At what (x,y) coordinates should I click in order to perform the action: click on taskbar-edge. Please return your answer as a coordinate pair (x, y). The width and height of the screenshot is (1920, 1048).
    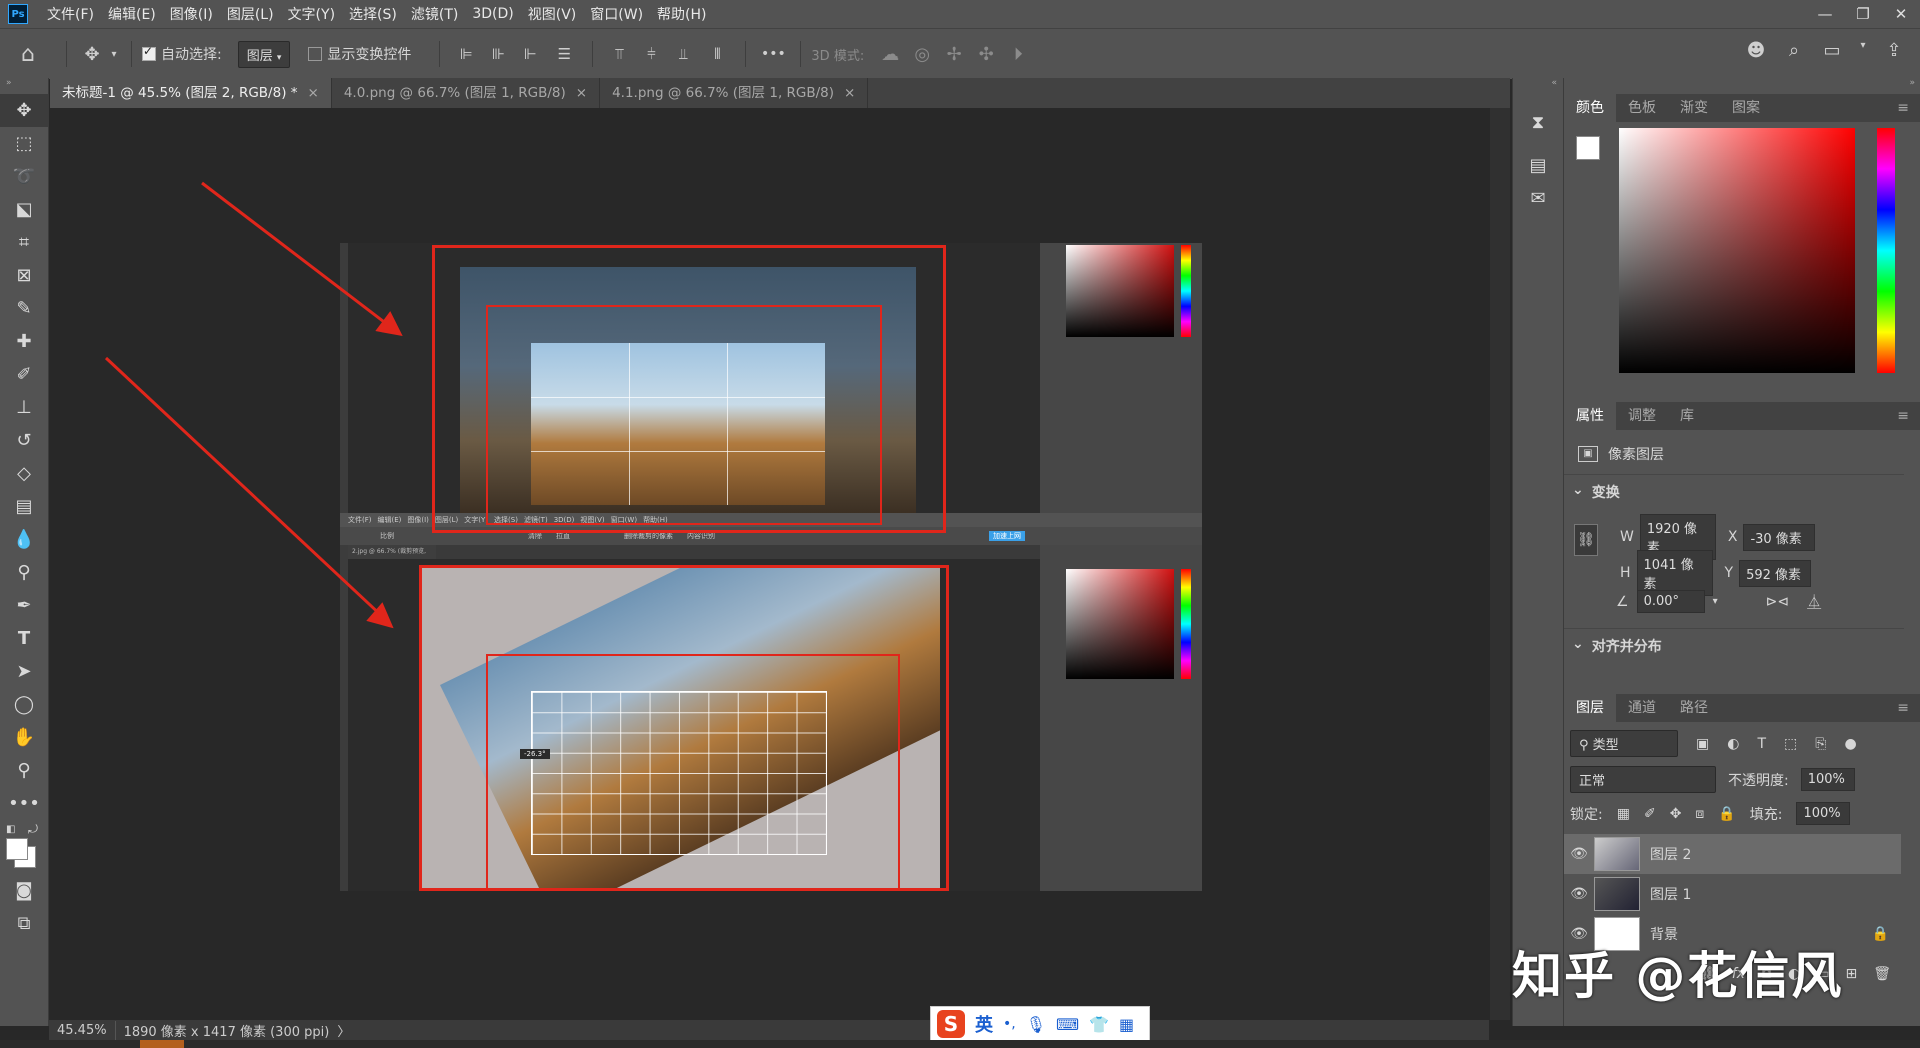
    Looking at the image, I should click on (960, 1044).